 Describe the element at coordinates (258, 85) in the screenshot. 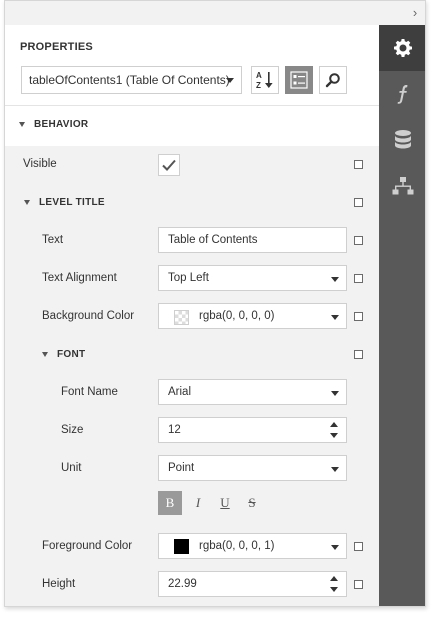

I see `svg-text: Z` at that location.